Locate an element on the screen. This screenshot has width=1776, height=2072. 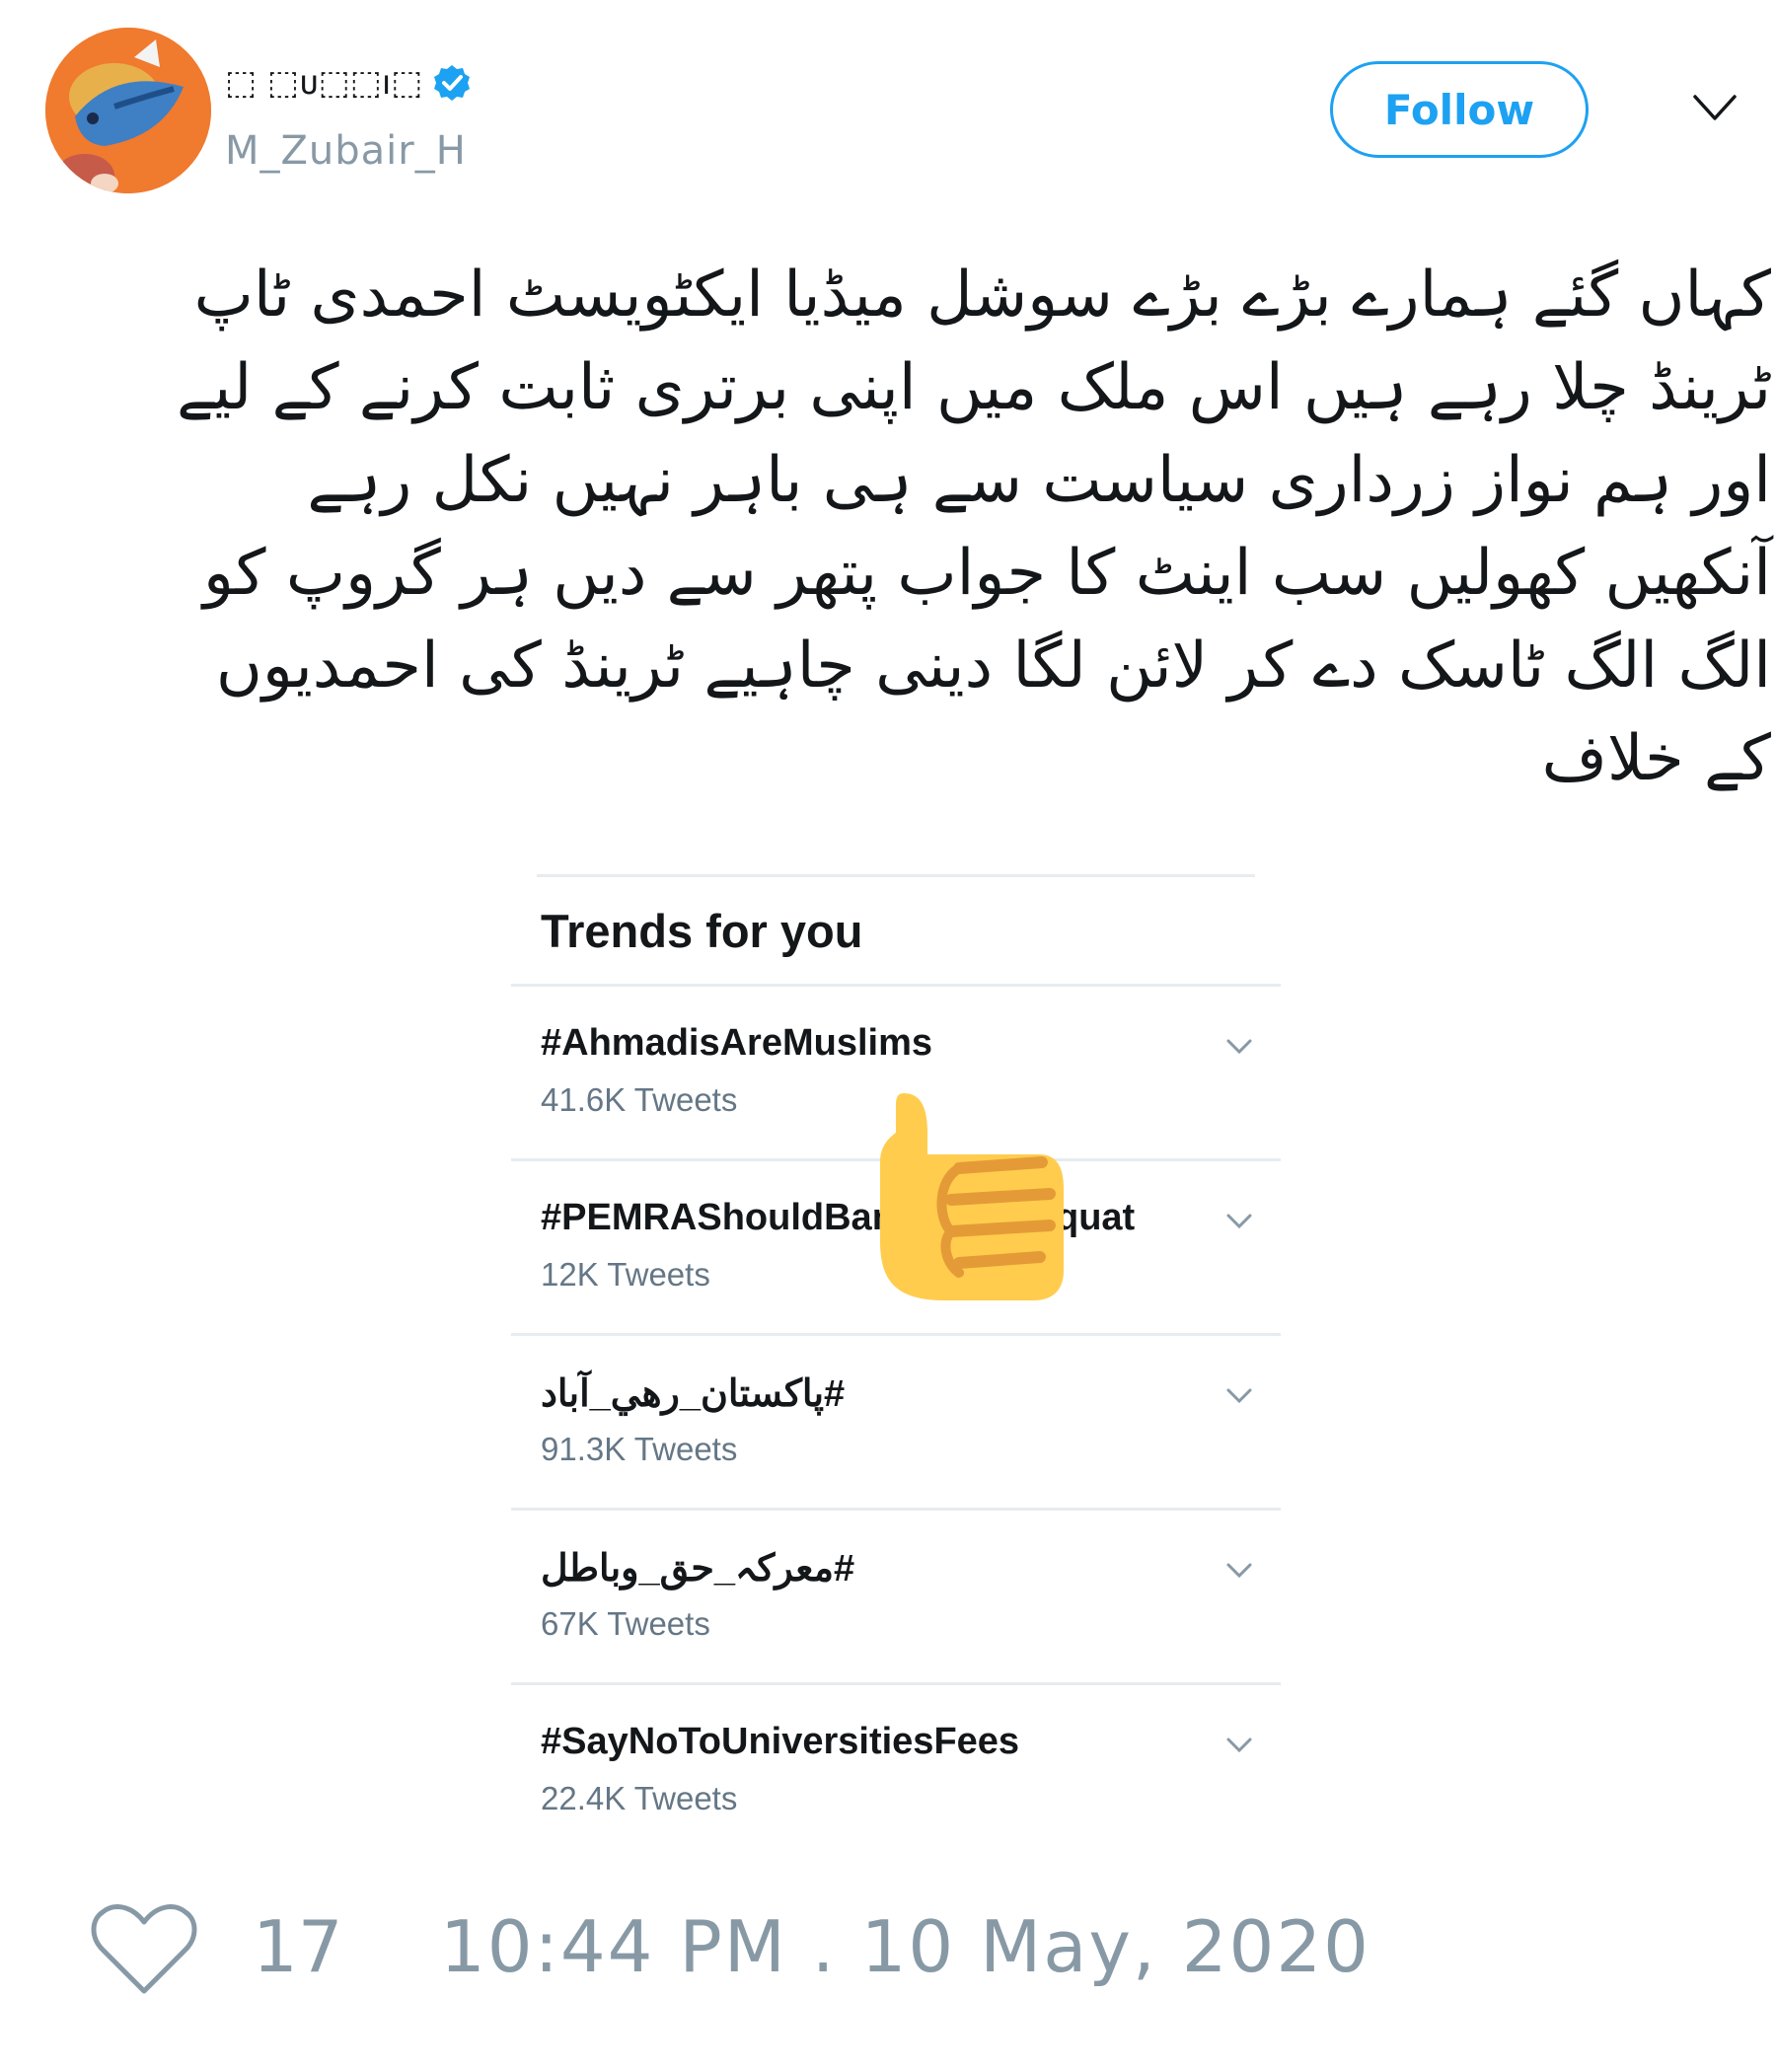
trend-count: 41.6K Tweets is located at coordinates (640, 1099).